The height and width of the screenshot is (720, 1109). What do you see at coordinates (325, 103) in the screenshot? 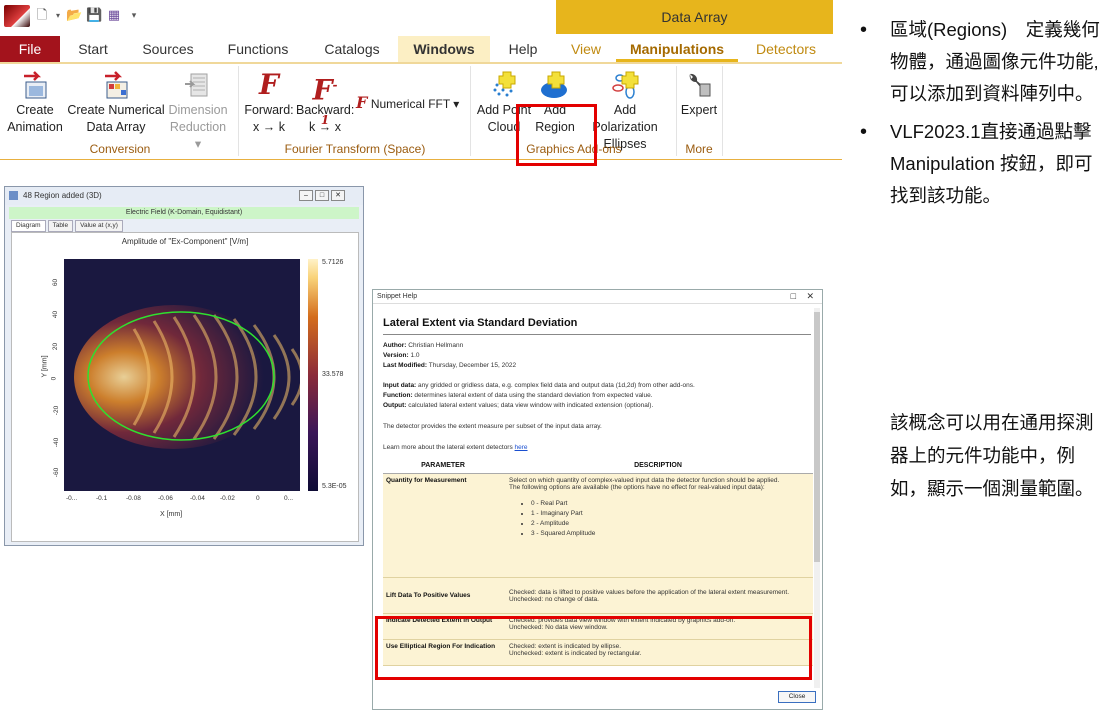
I see `backward-fft-button: F-1 Backward: k → x` at bounding box center [325, 103].